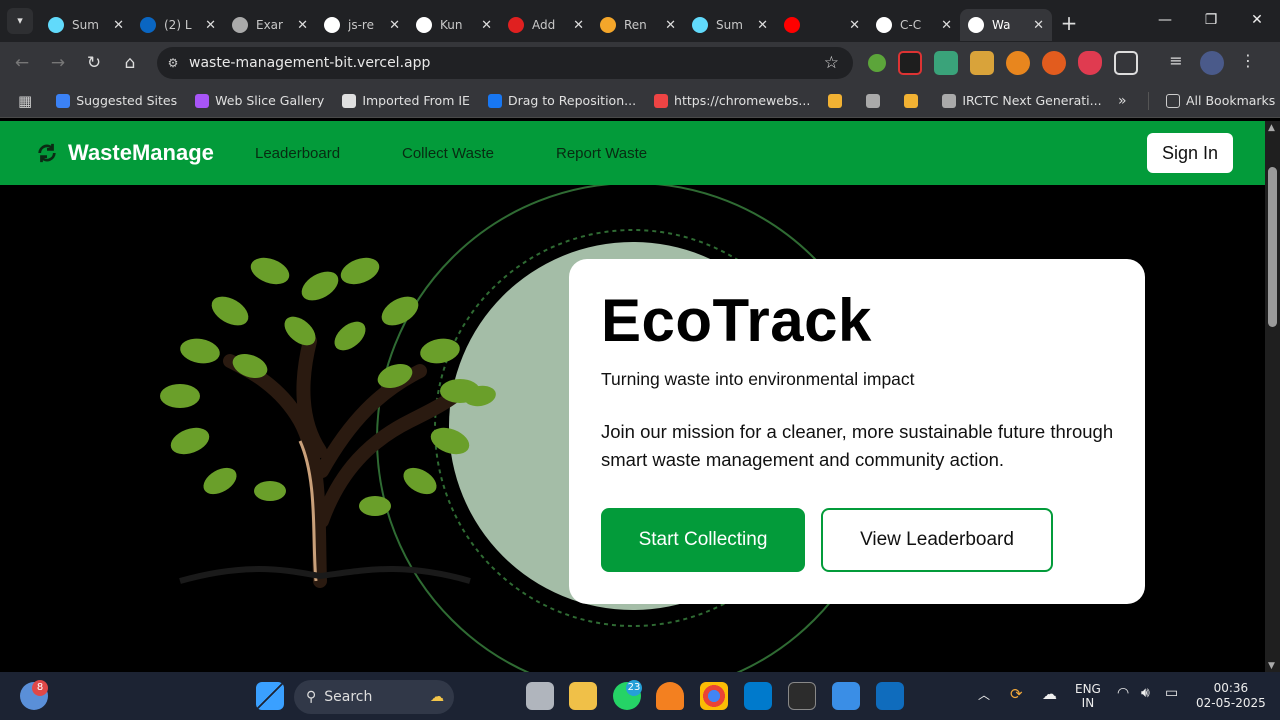 This screenshot has width=1280, height=720. Describe the element at coordinates (406, 100) in the screenshot. I see `bookmark-item: Imported From IE` at that location.